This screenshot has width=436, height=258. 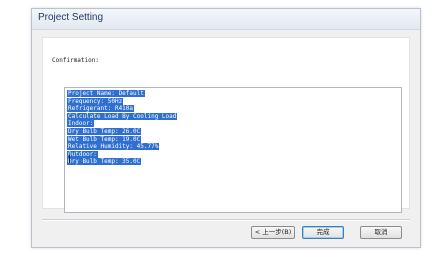 What do you see at coordinates (71, 17) in the screenshot?
I see `window-title: Project Setting` at bounding box center [71, 17].